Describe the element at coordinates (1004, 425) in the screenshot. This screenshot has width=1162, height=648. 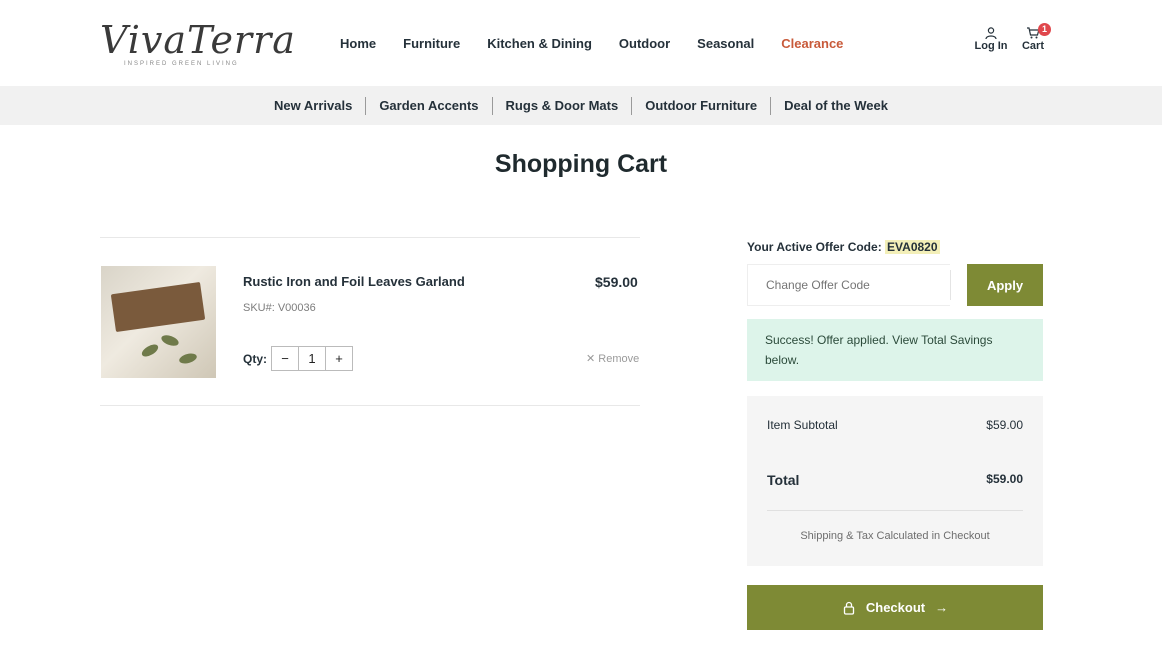
I see `subtotal-value: $59.00` at that location.